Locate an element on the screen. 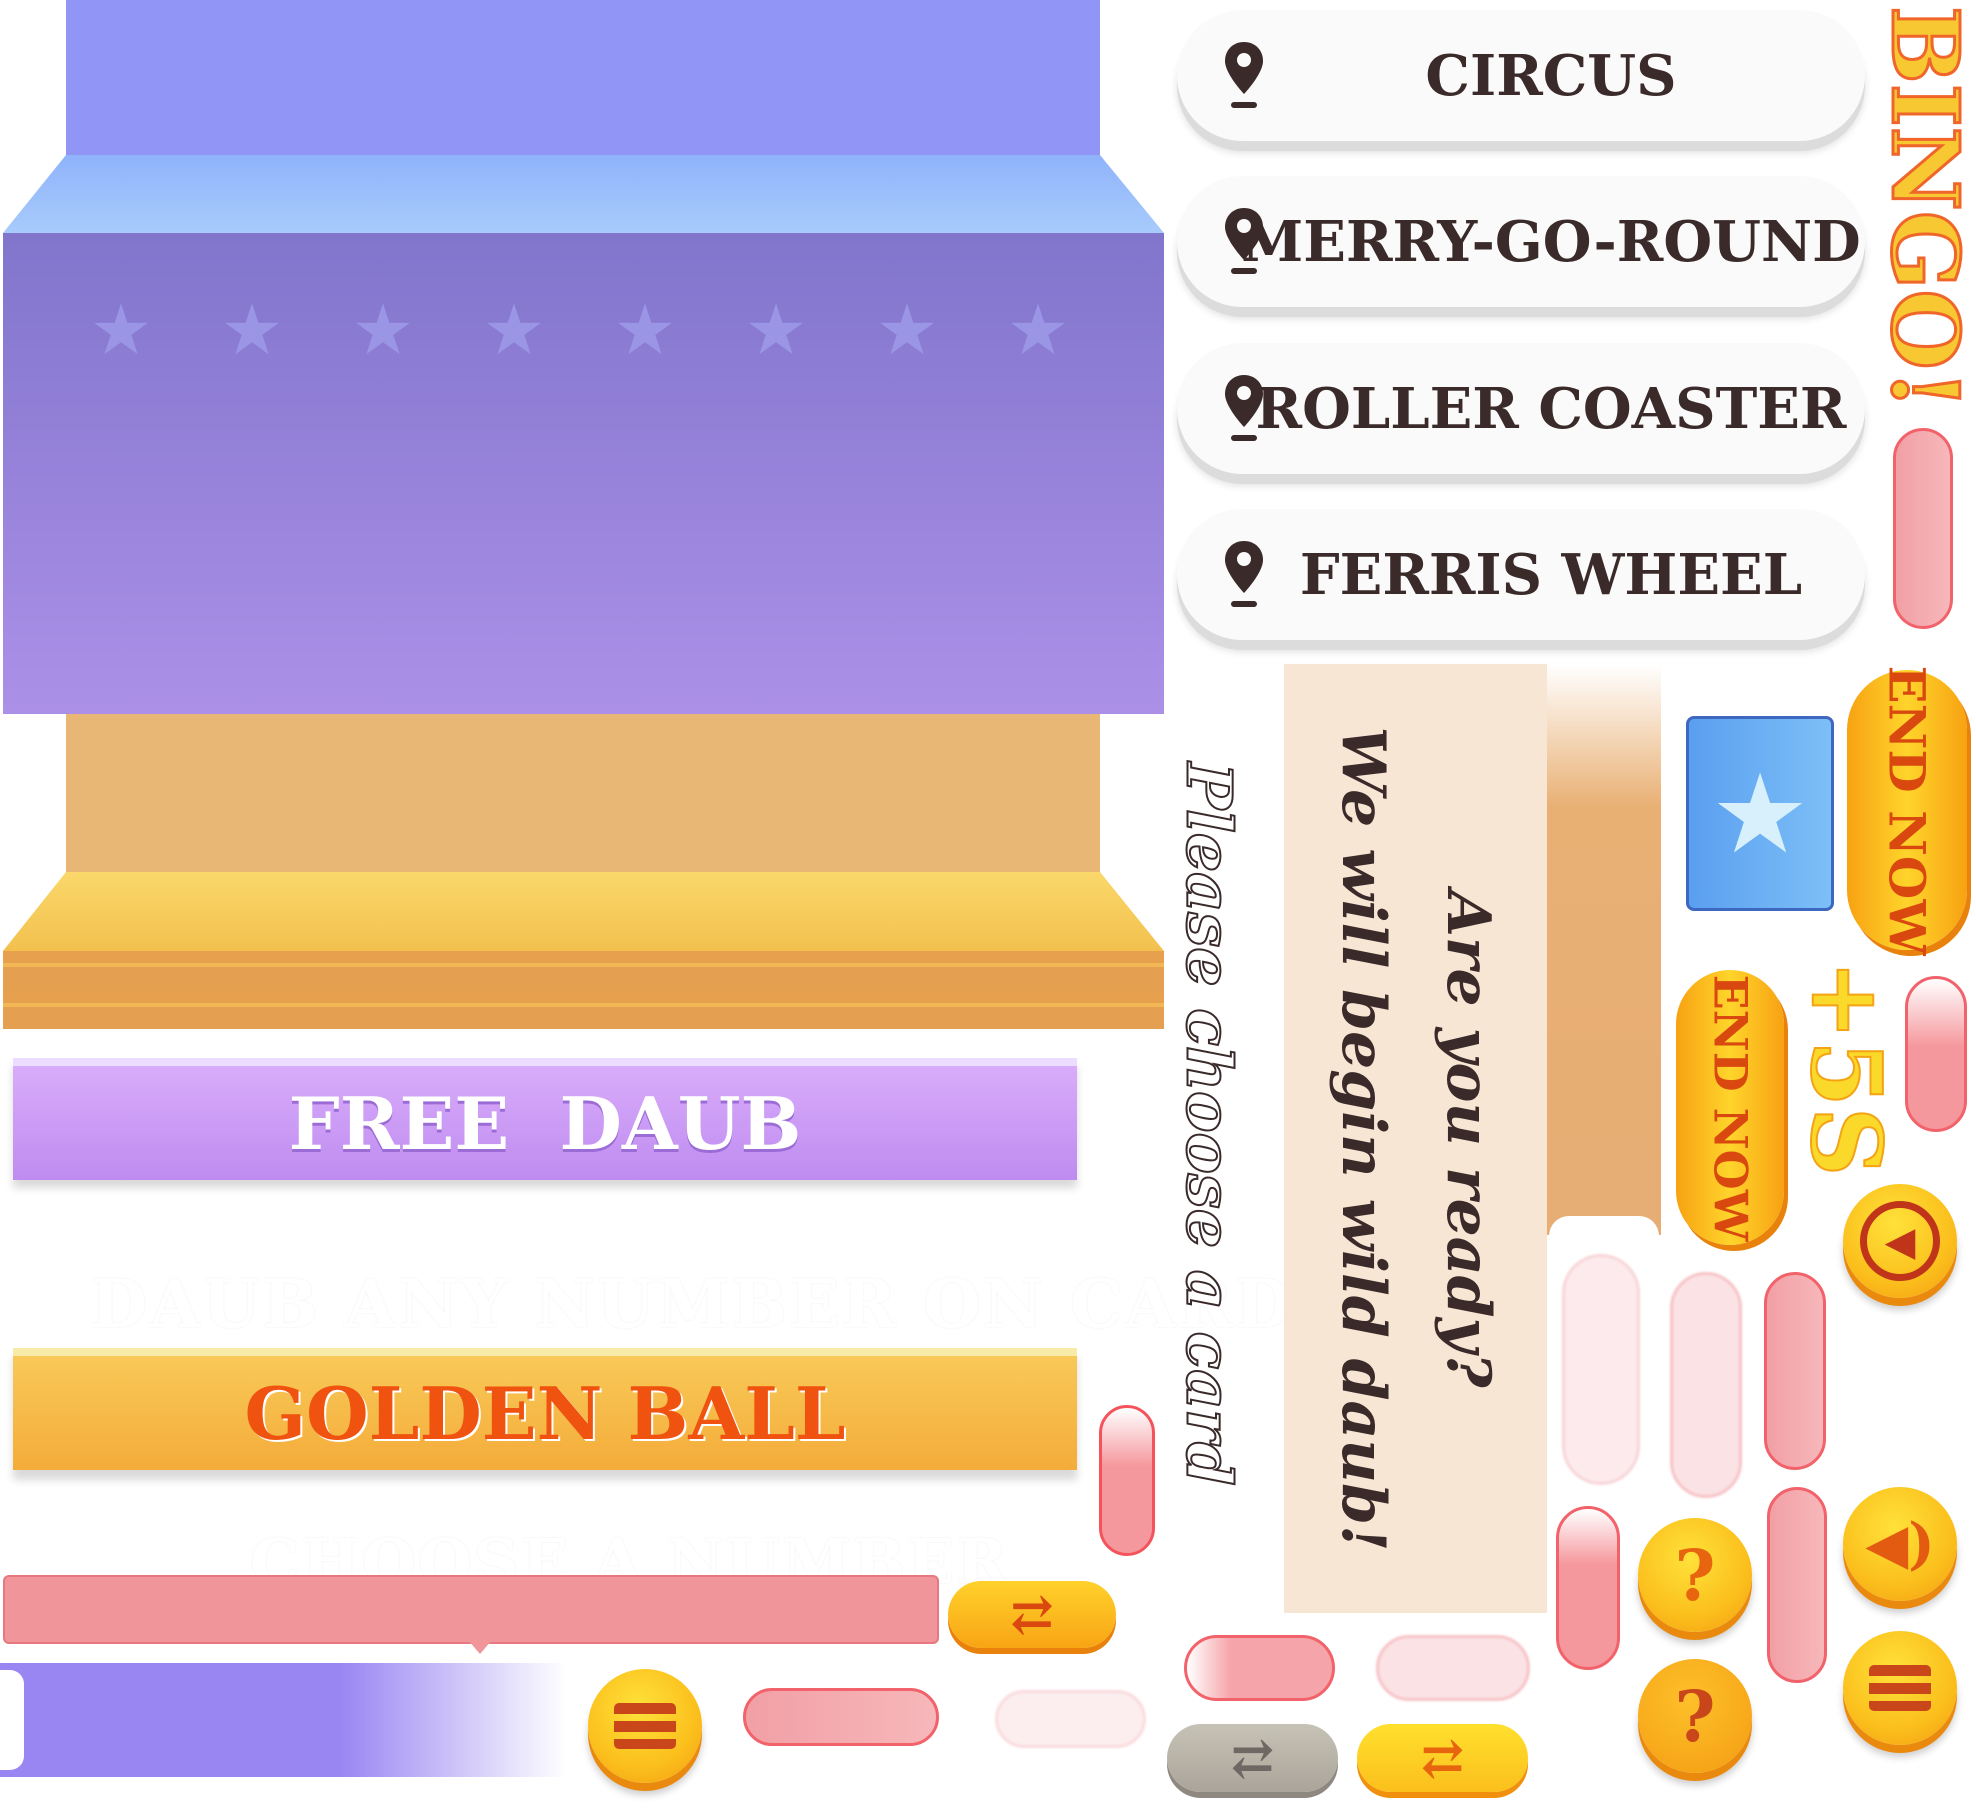 The image size is (1976, 1810). golden-ball-label: GOLDEN BALL is located at coordinates (545, 1413).